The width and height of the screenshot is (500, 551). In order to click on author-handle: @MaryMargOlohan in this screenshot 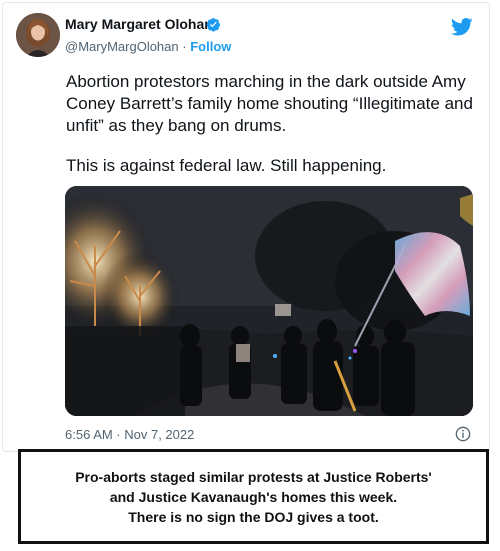, I will do `click(122, 46)`.